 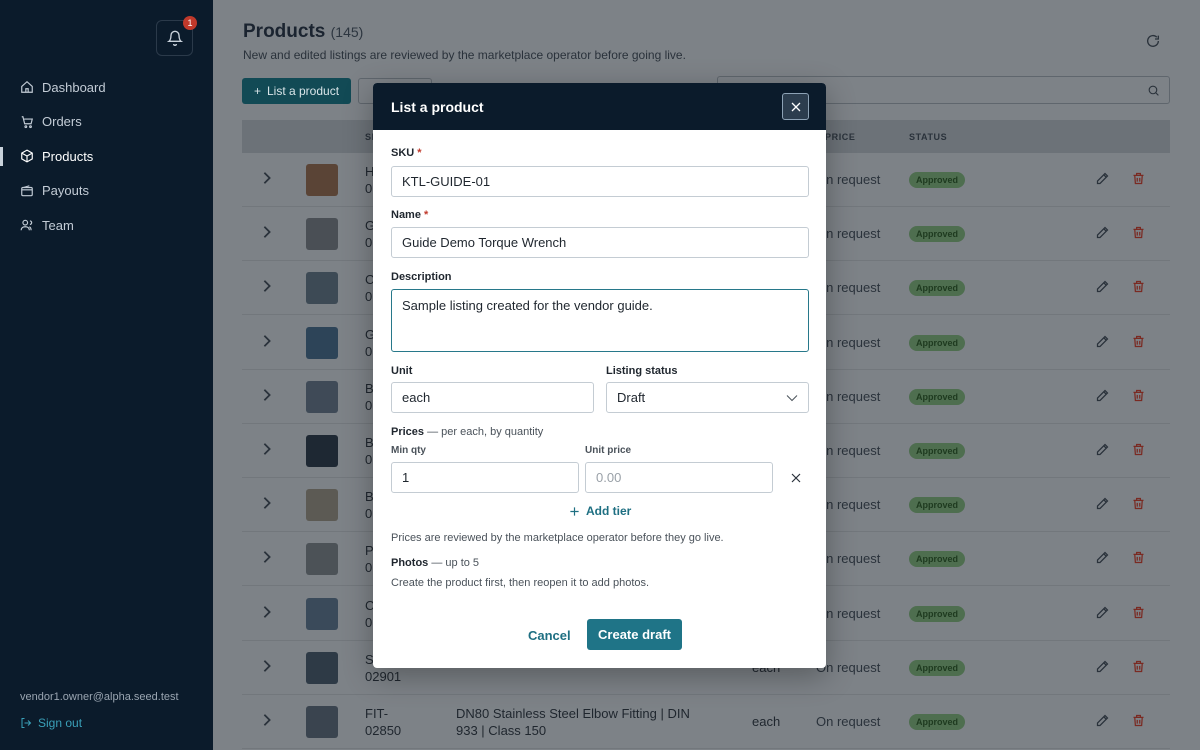 I want to click on refresh-button, so click(x=1153, y=43).